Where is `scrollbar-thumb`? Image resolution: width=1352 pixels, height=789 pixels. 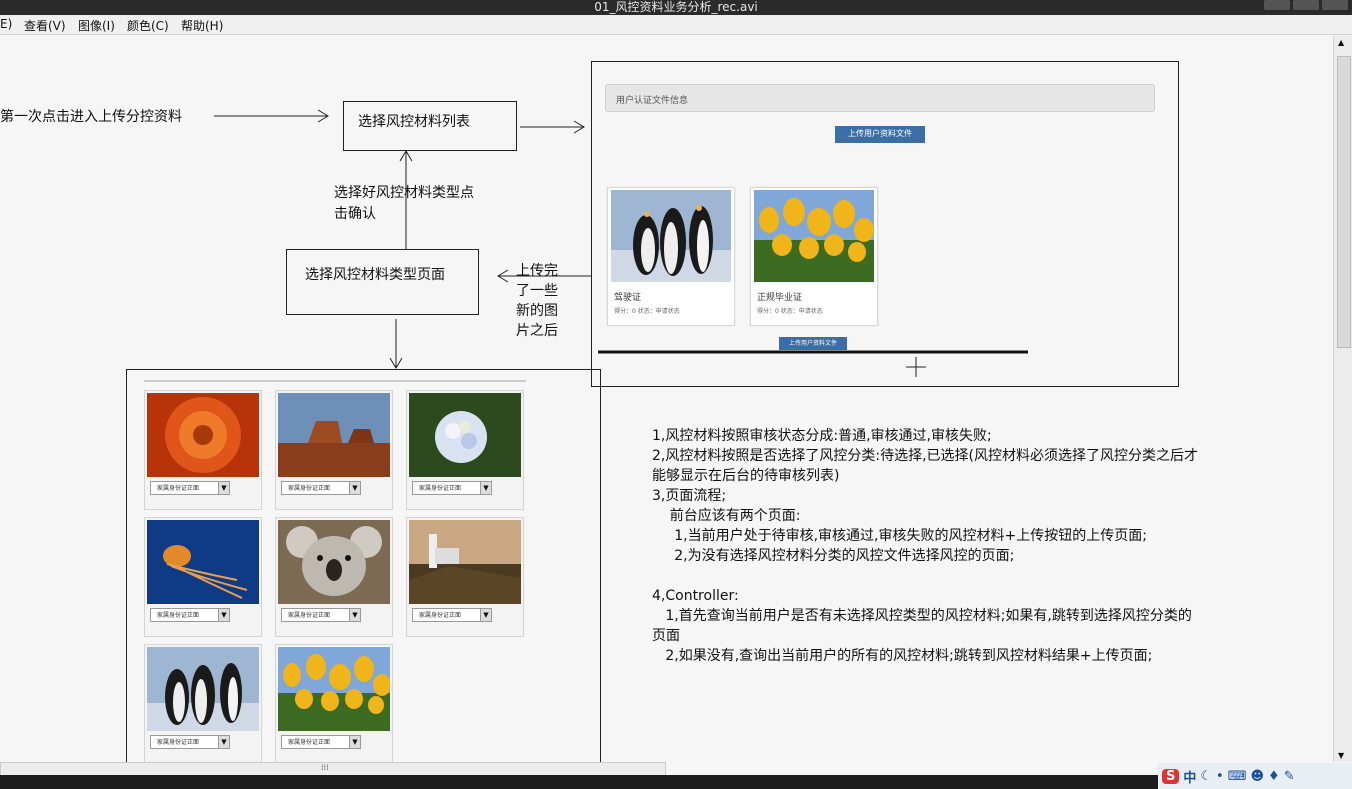
scrollbar-thumb is located at coordinates (1344, 202).